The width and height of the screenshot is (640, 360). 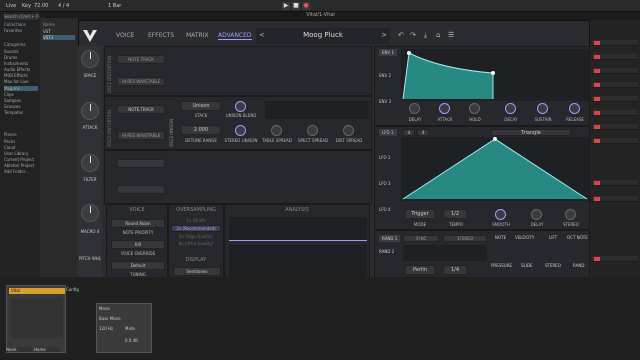 I want to click on osc2-hires-button: HI-RES WAVETABLE, so click(x=141, y=135).